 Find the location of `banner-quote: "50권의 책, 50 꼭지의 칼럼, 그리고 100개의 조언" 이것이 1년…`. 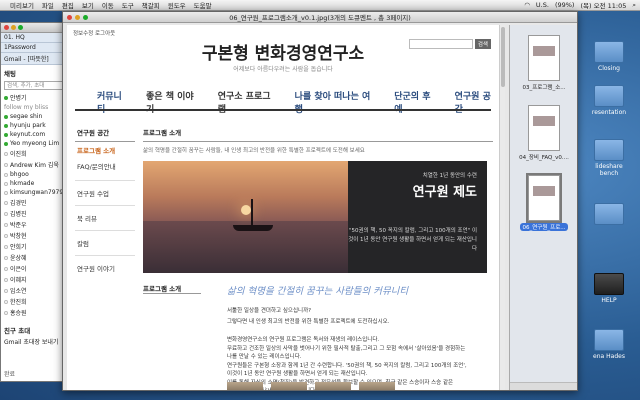

banner-quote: "50권의 책, 50 꼭지의 칼럼, 그리고 100개의 조언" 이것이 1년… is located at coordinates (412, 240).